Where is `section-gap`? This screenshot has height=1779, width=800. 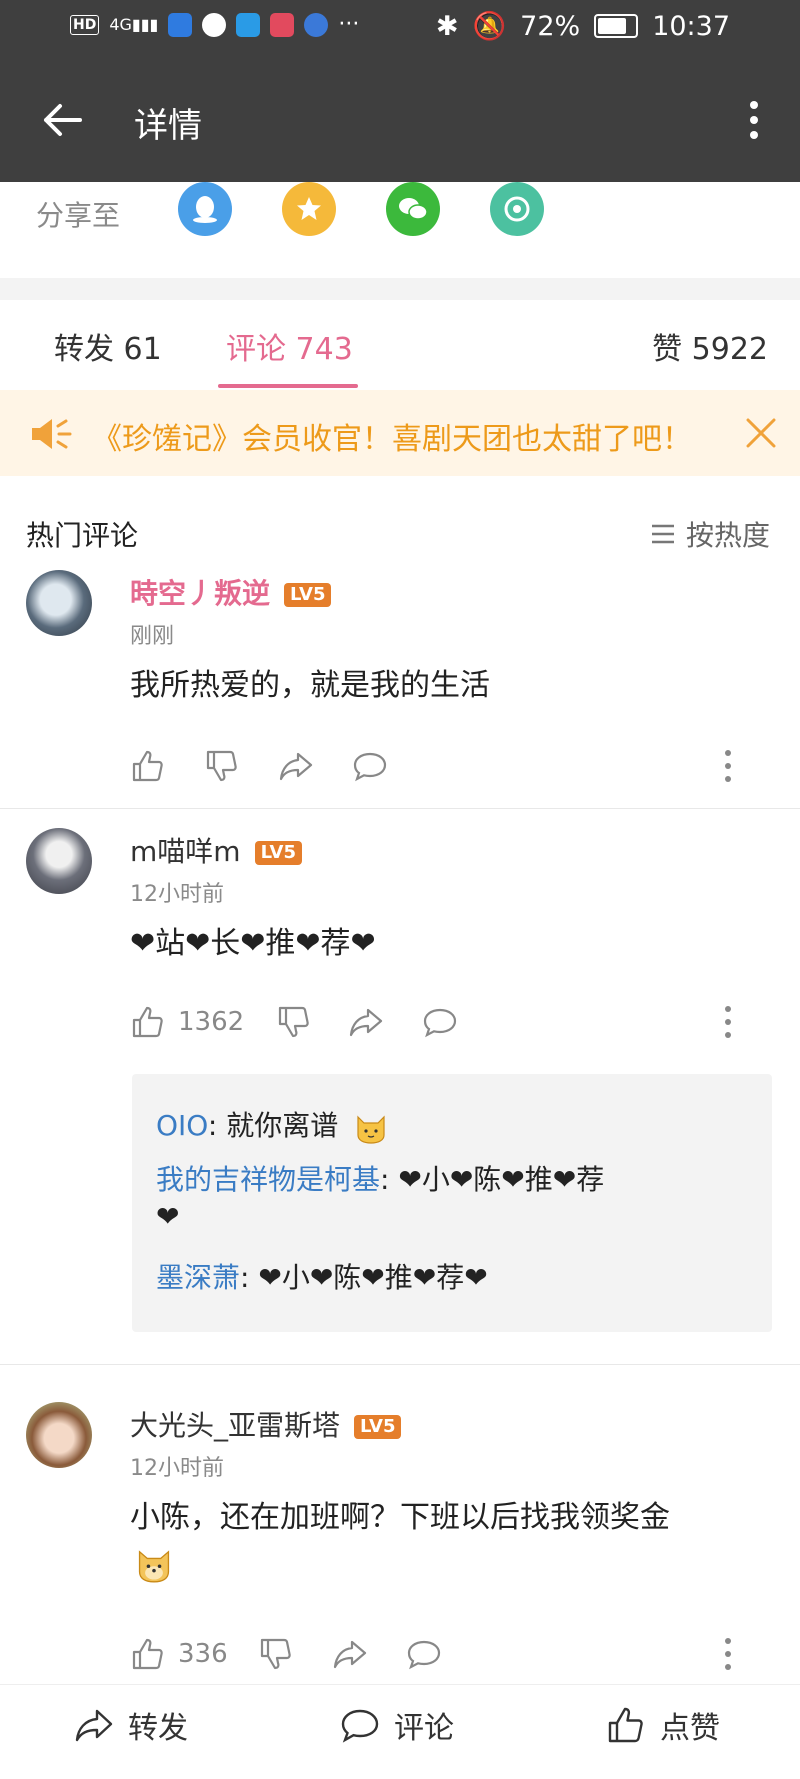
section-gap is located at coordinates (400, 289).